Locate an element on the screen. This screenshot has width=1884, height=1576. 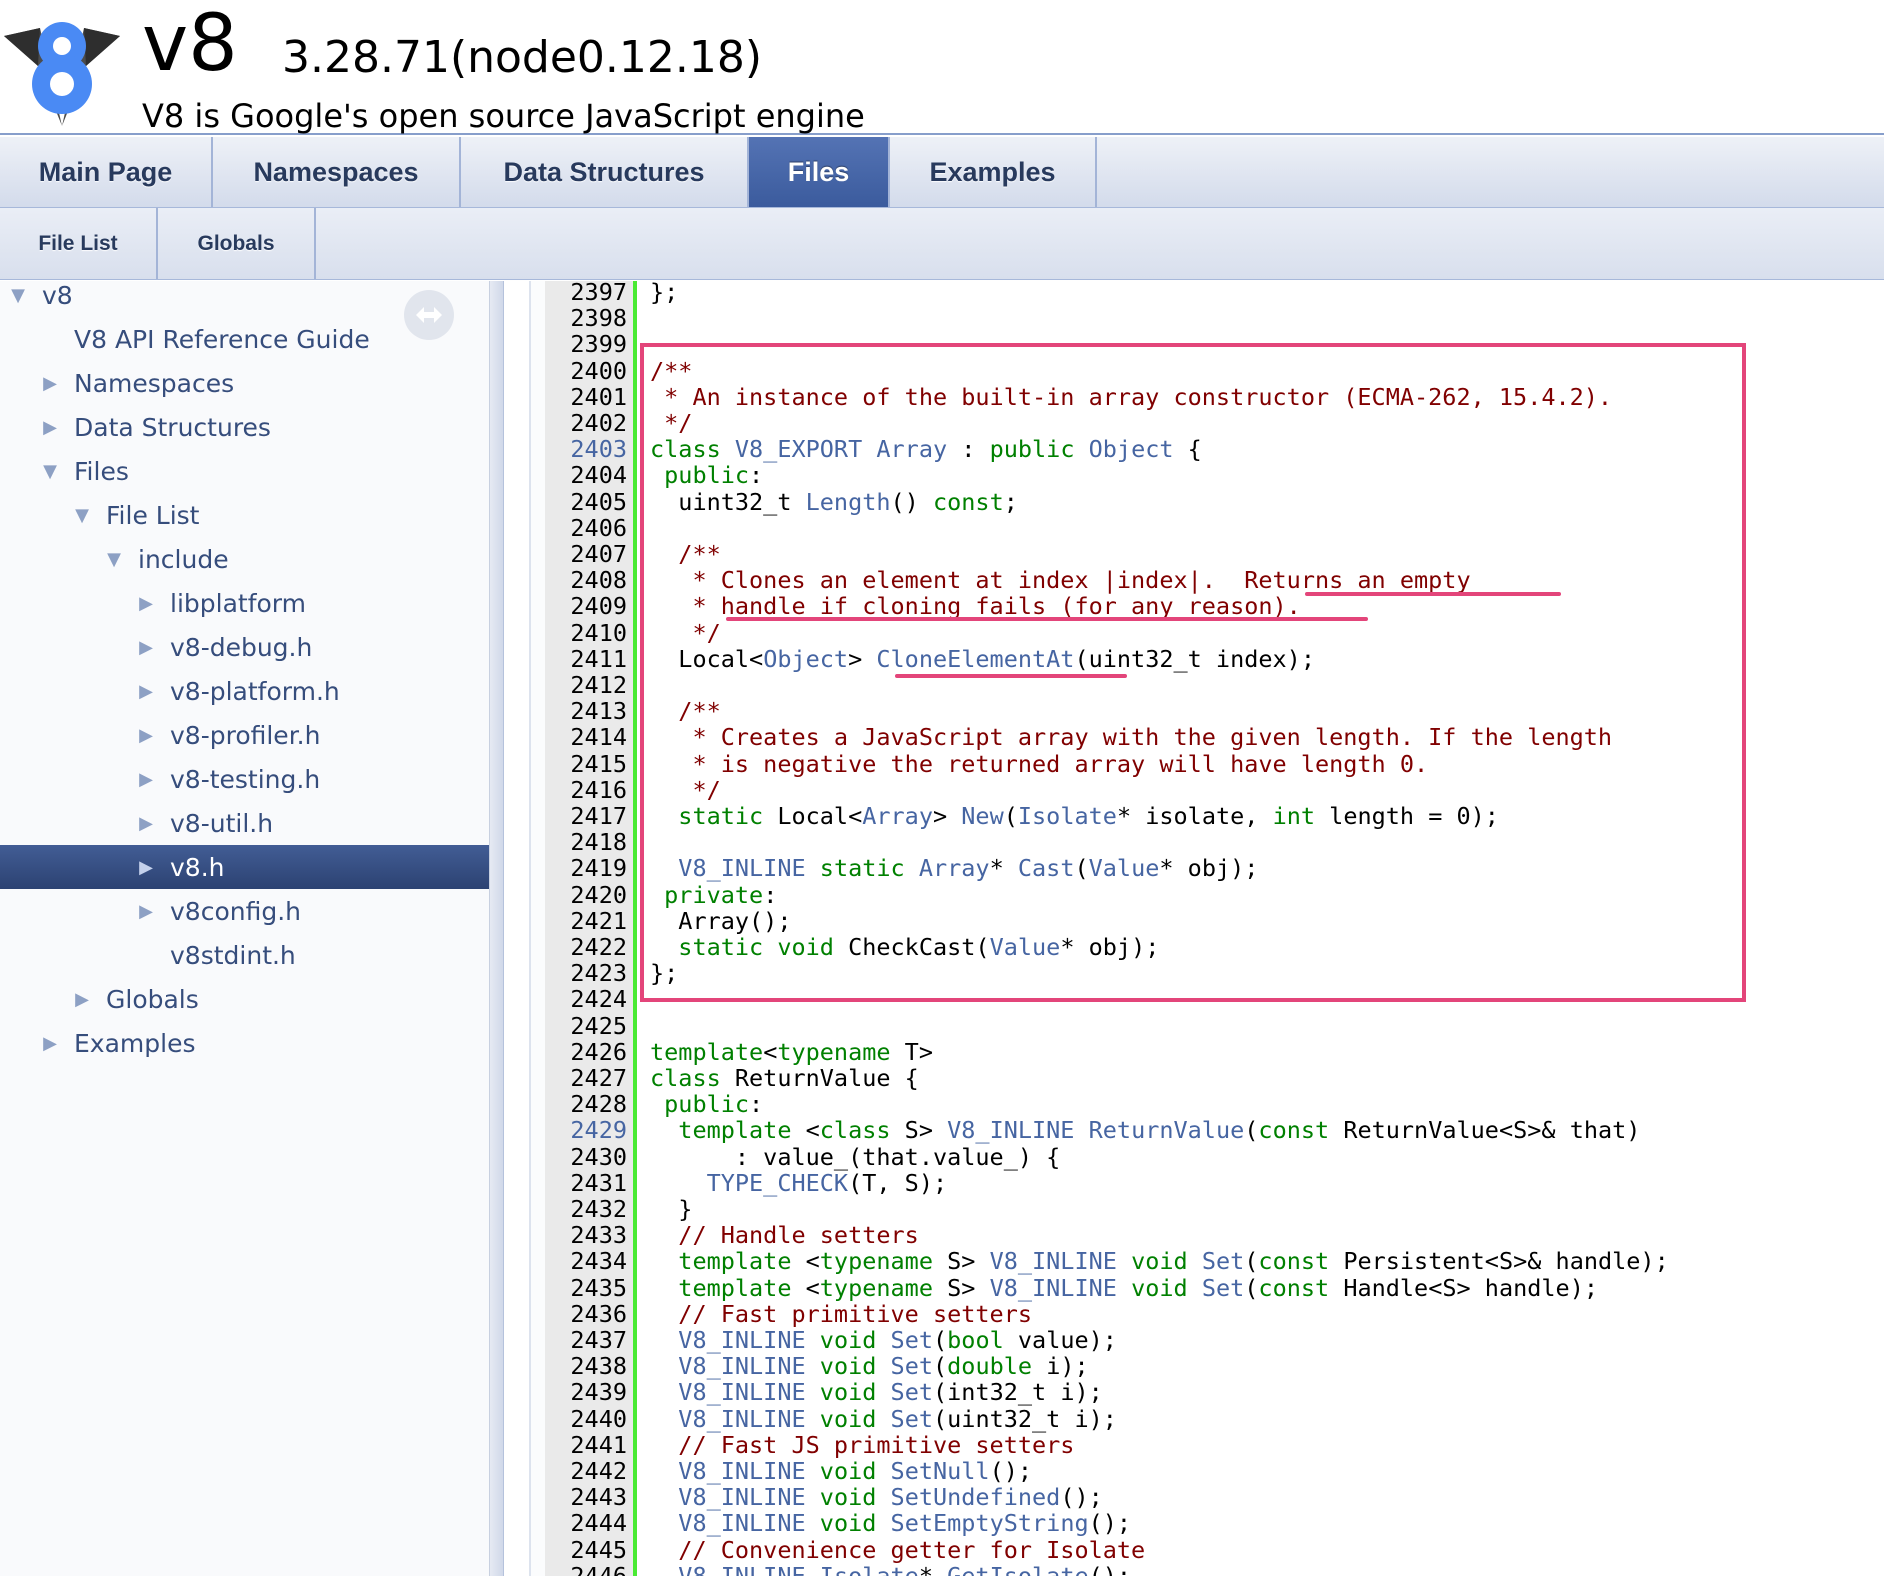
sidebar-item: ▼ Files is located at coordinates (244, 471).